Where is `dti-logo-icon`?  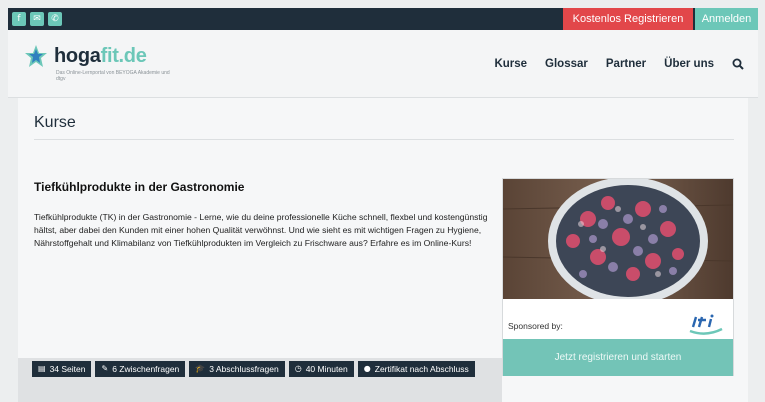 dti-logo-icon is located at coordinates (706, 324).